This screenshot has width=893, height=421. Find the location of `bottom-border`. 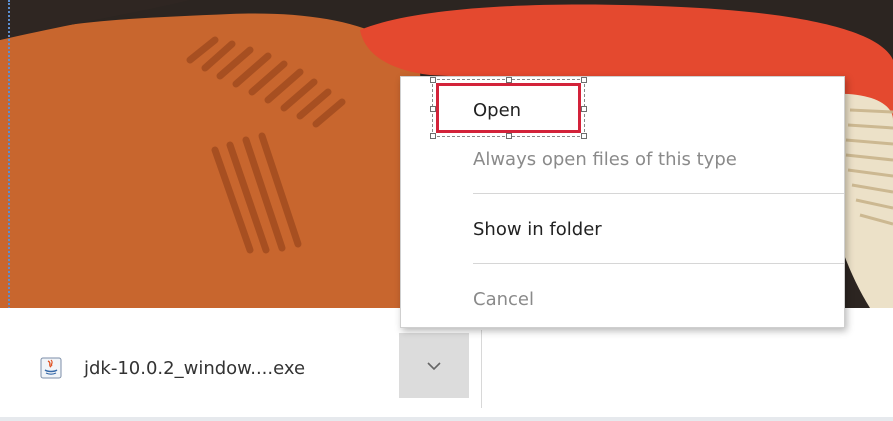

bottom-border is located at coordinates (446, 419).